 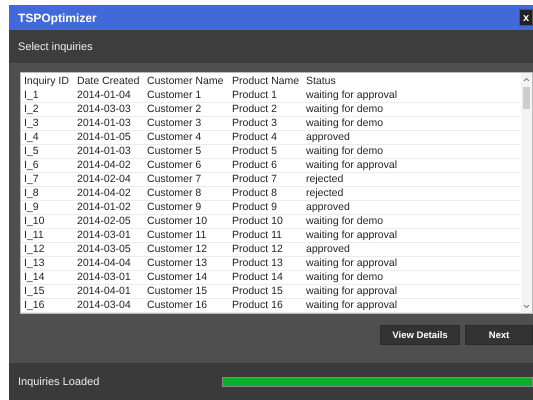 What do you see at coordinates (47, 235) in the screenshot?
I see `table-cell: I_11` at bounding box center [47, 235].